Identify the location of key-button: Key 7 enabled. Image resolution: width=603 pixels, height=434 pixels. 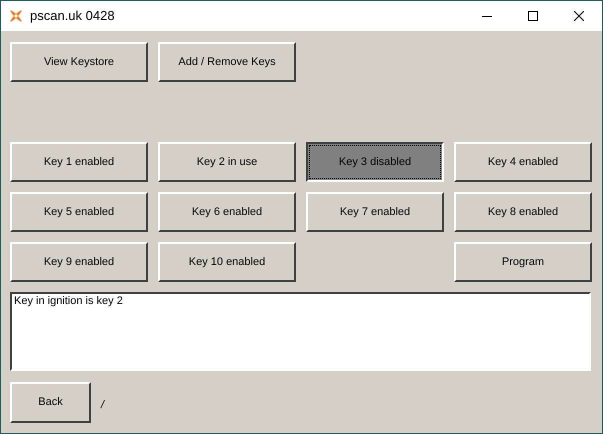
(375, 212).